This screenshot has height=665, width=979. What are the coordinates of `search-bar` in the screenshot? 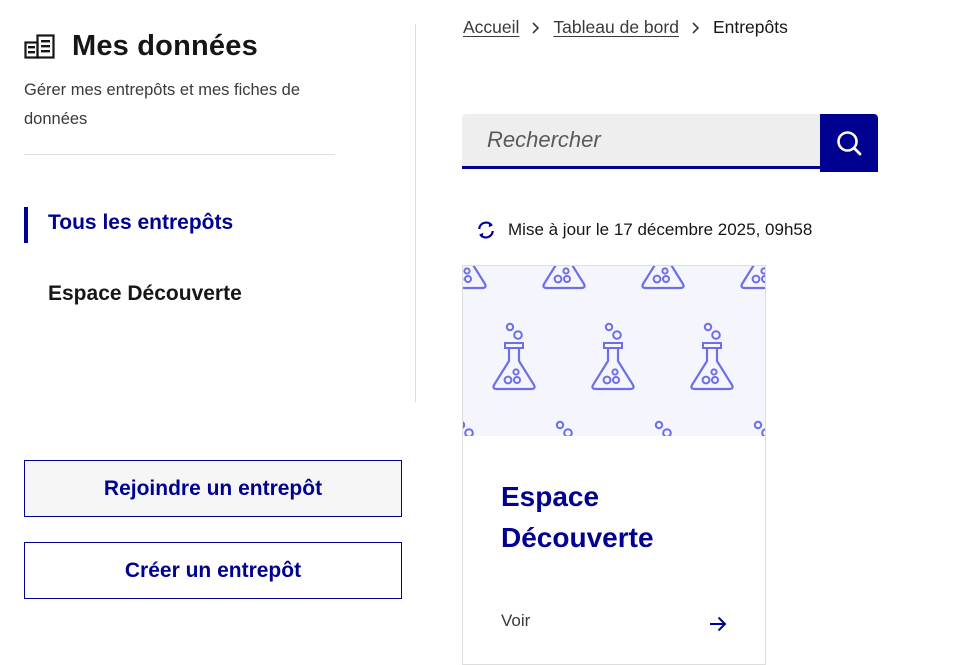 It's located at (670, 143).